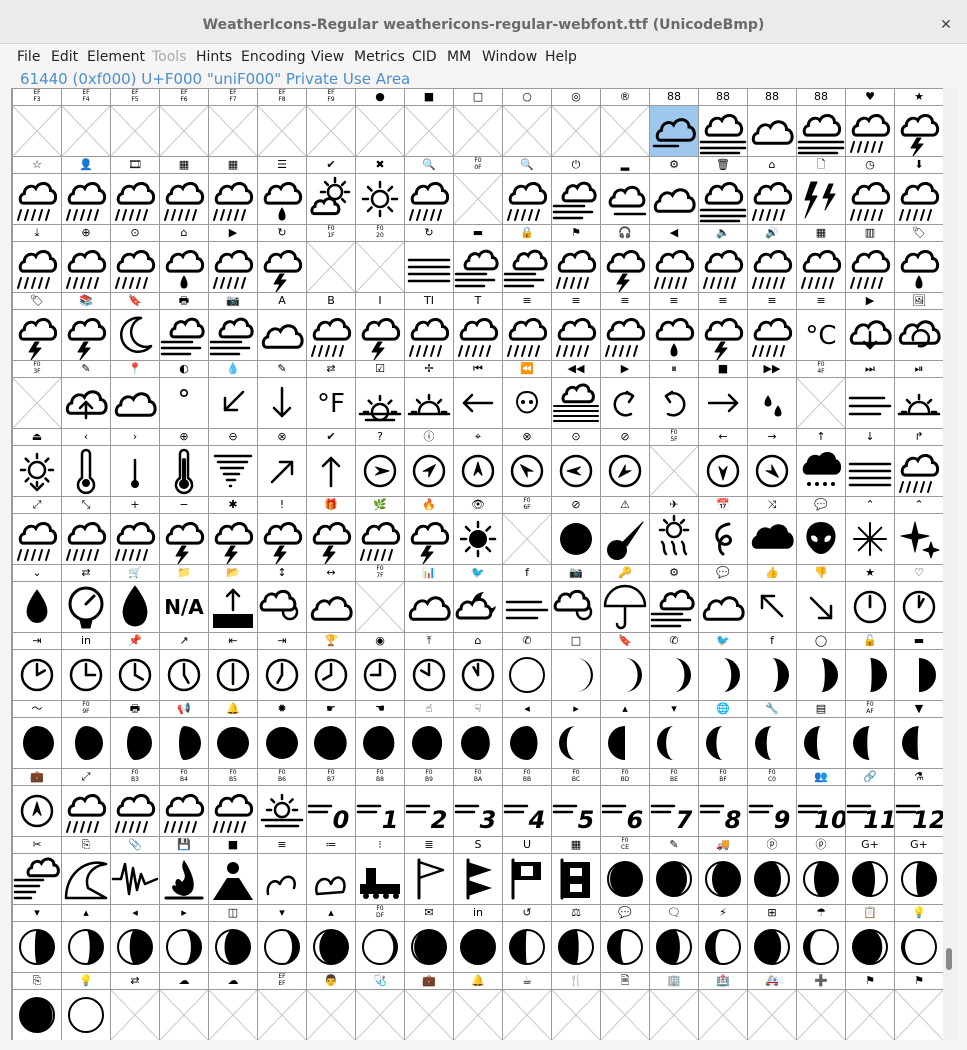  I want to click on glyph-clock-9-icon, so click(380, 675).